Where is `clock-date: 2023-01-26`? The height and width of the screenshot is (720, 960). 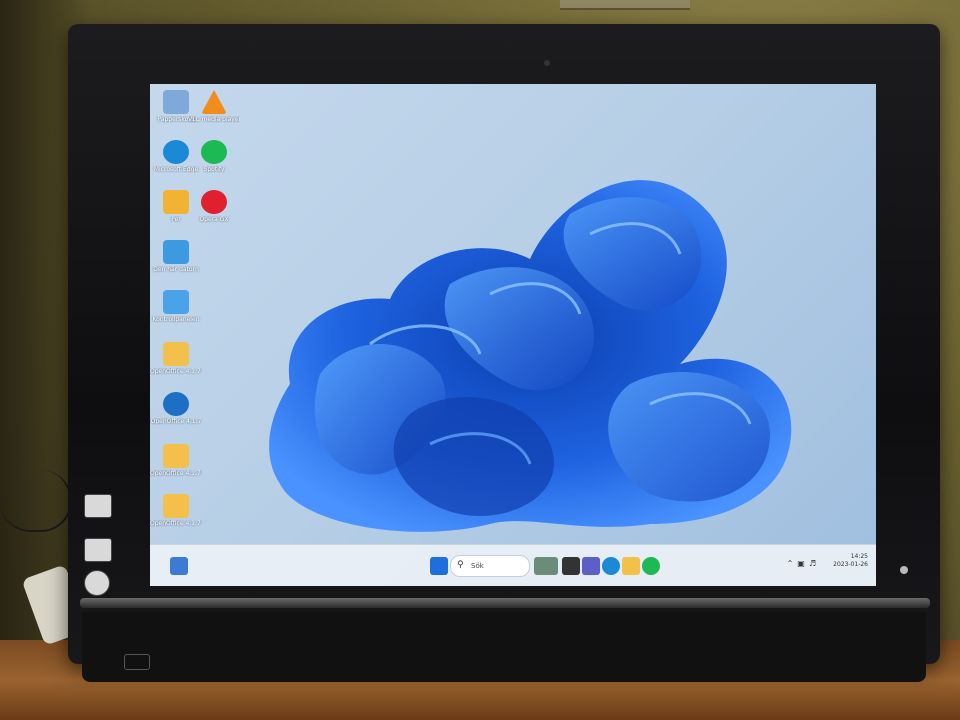 clock-date: 2023-01-26 is located at coordinates (850, 564).